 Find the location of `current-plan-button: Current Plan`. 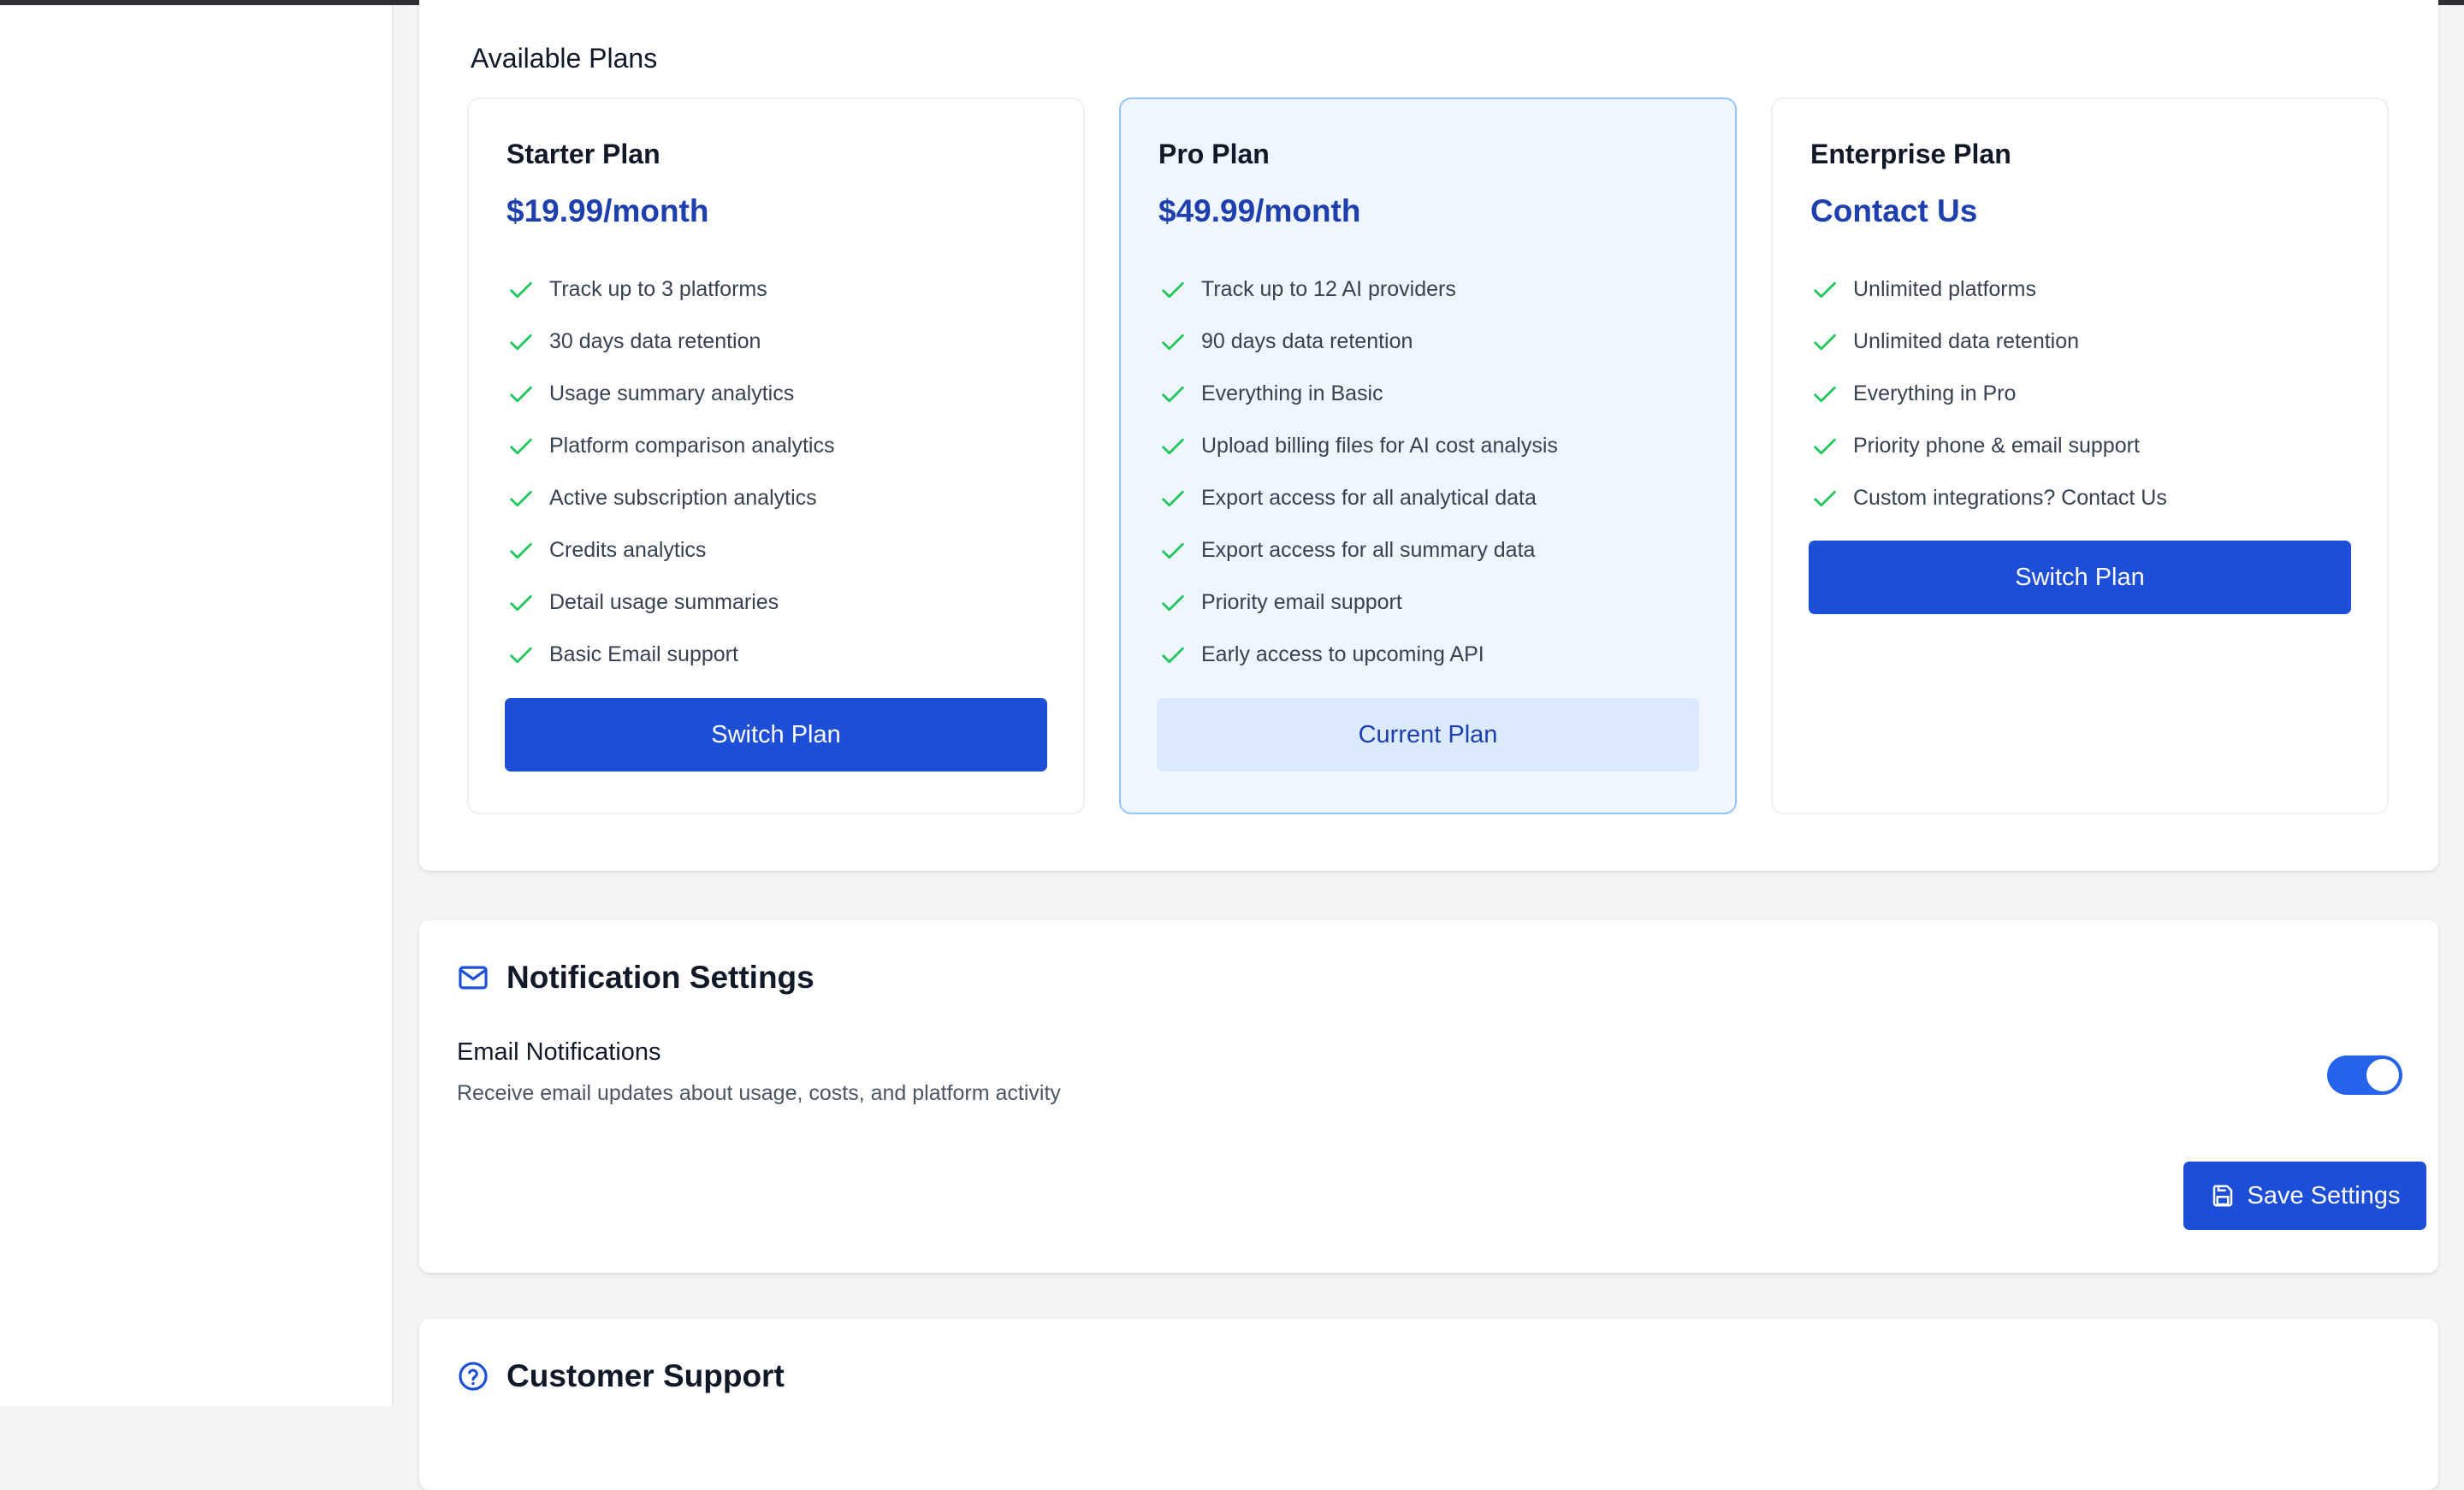

current-plan-button: Current Plan is located at coordinates (1428, 735).